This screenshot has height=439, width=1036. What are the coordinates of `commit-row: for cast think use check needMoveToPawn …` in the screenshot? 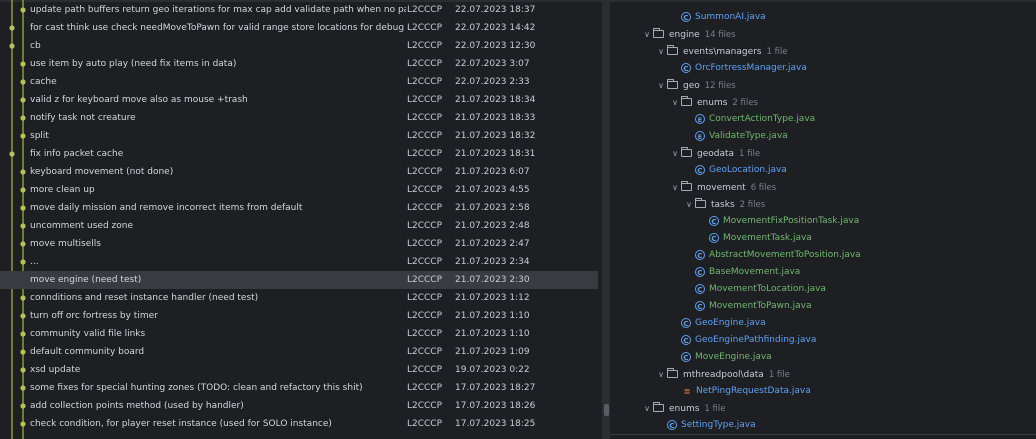 It's located at (299, 28).